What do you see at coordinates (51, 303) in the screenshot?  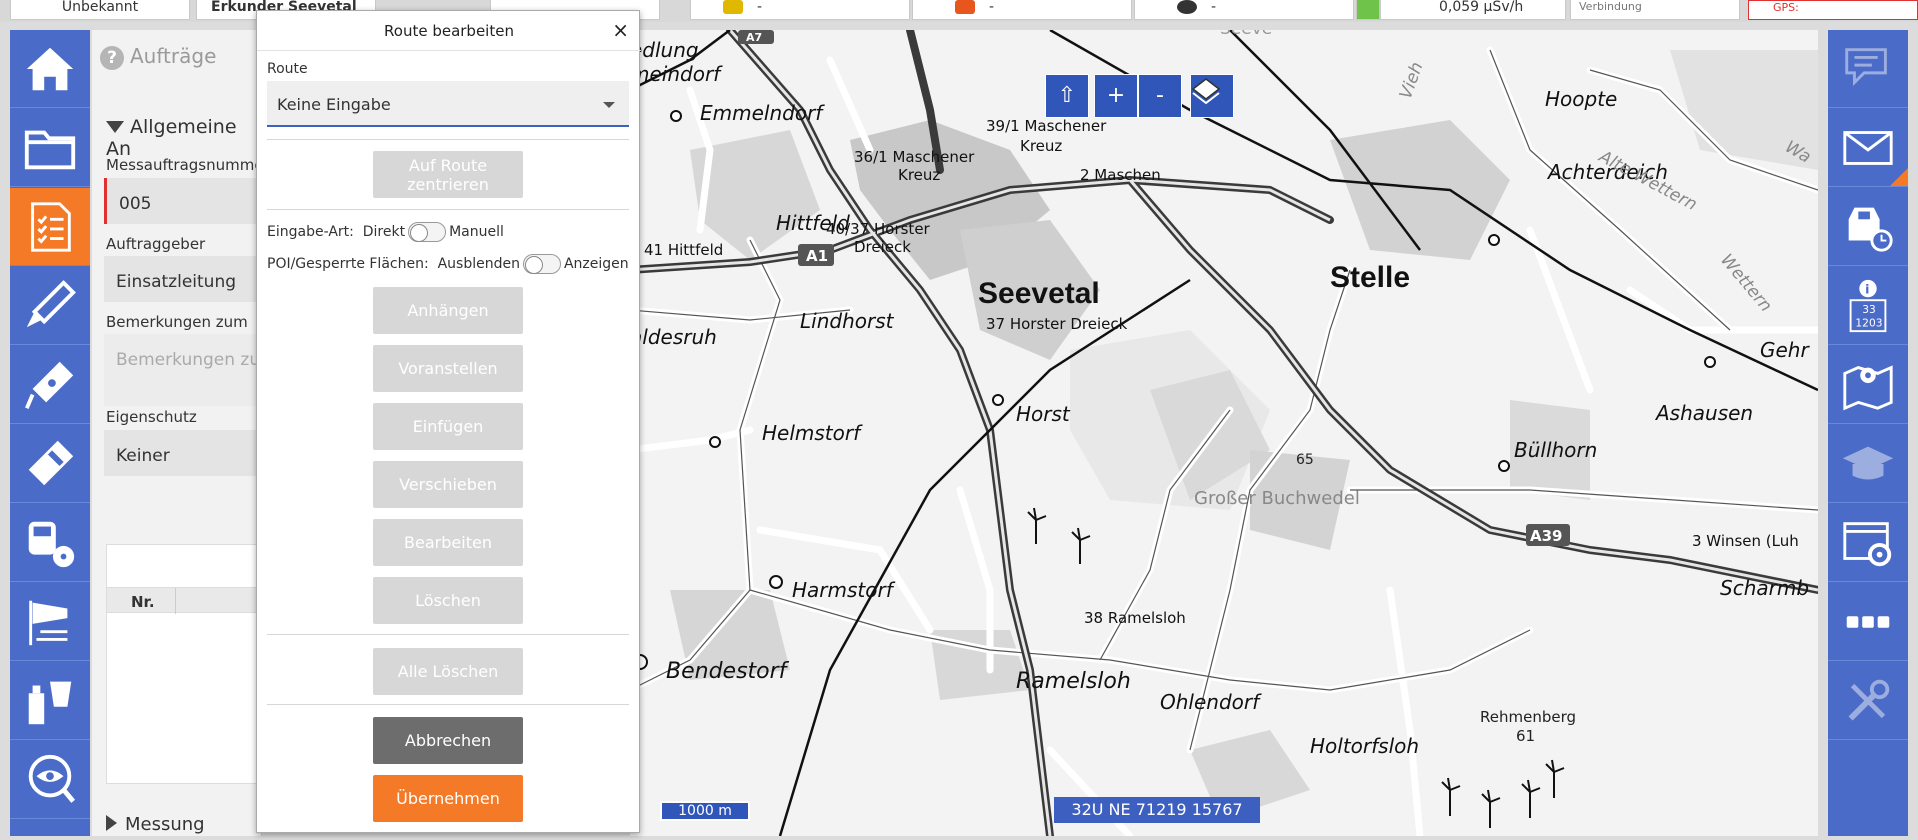 I see `probe-icon` at bounding box center [51, 303].